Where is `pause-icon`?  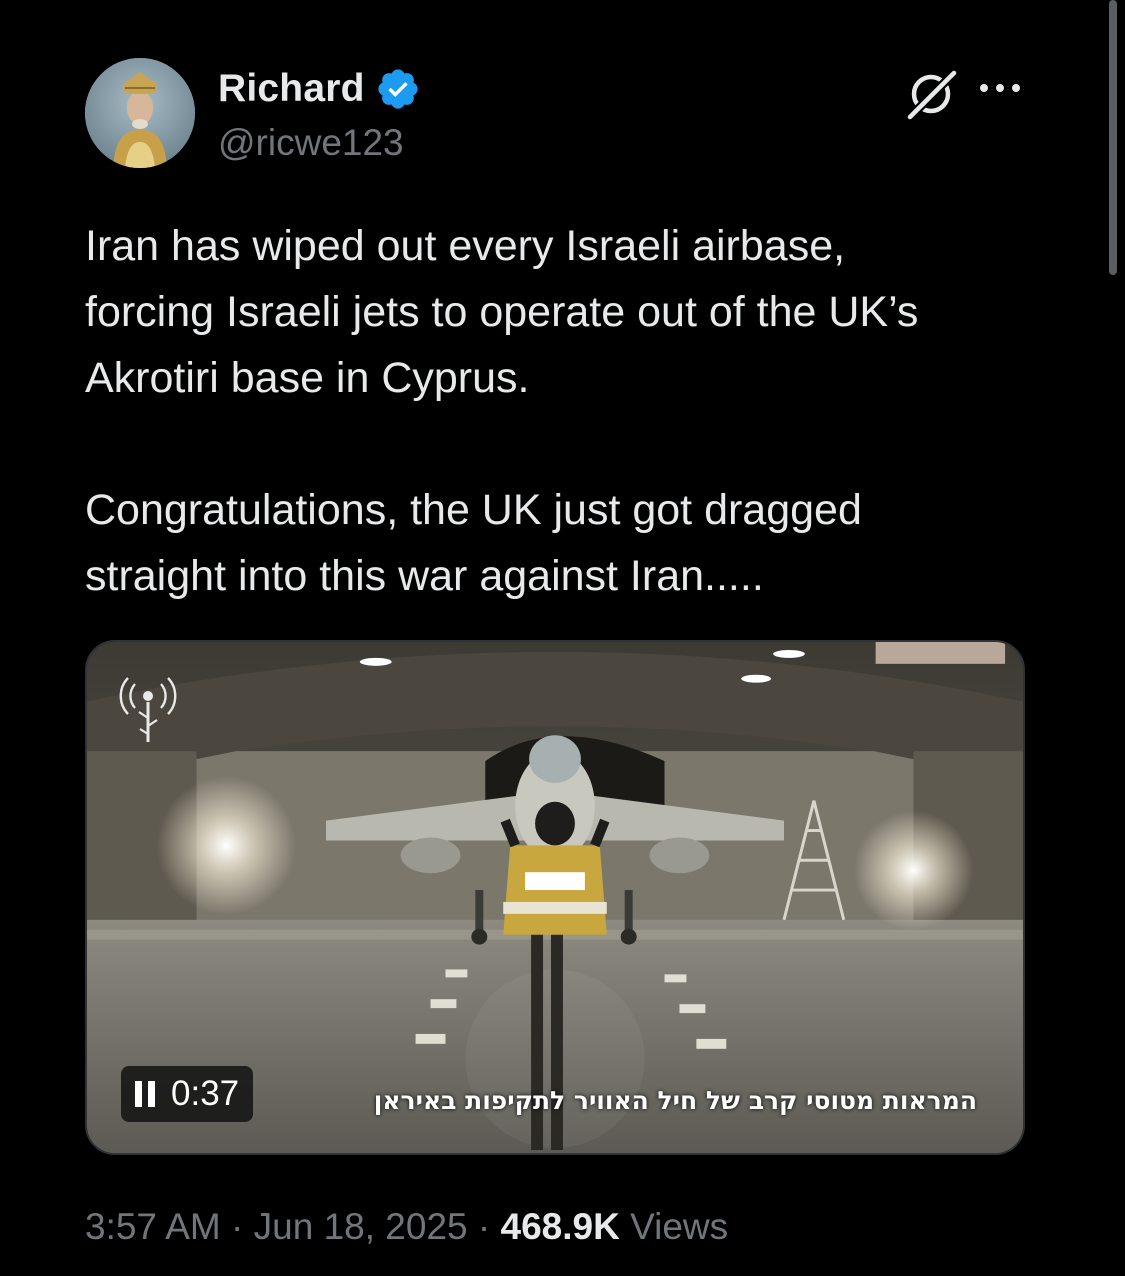
pause-icon is located at coordinates (145, 1094).